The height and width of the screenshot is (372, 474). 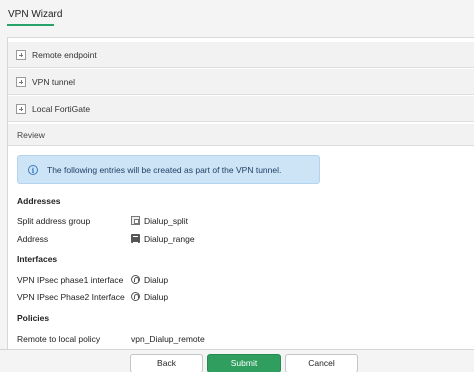 What do you see at coordinates (54, 221) in the screenshot?
I see `row-label: Split address group` at bounding box center [54, 221].